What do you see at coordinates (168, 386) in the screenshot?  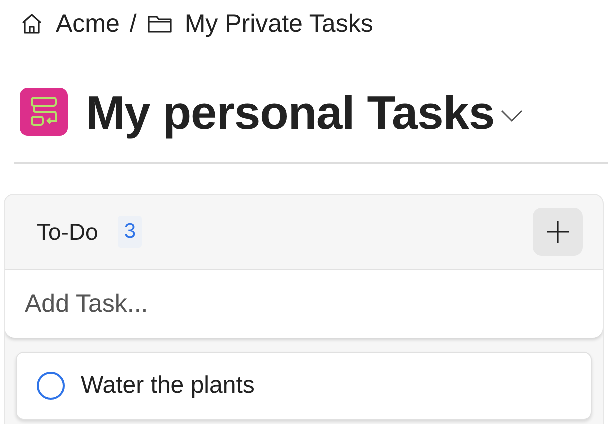 I see `task-title: Water the plants` at bounding box center [168, 386].